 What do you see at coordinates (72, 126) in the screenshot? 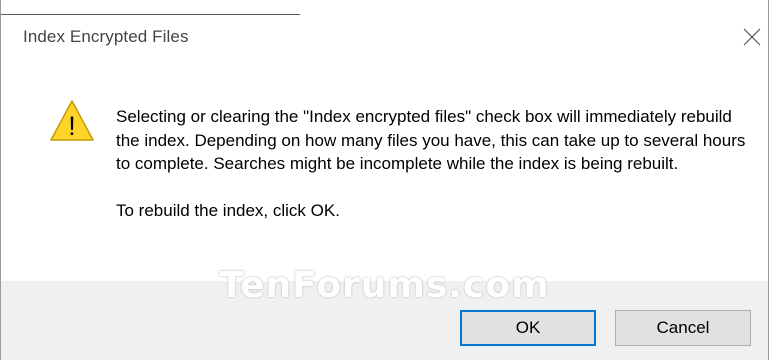
I see `warning-icon-glyph: !` at bounding box center [72, 126].